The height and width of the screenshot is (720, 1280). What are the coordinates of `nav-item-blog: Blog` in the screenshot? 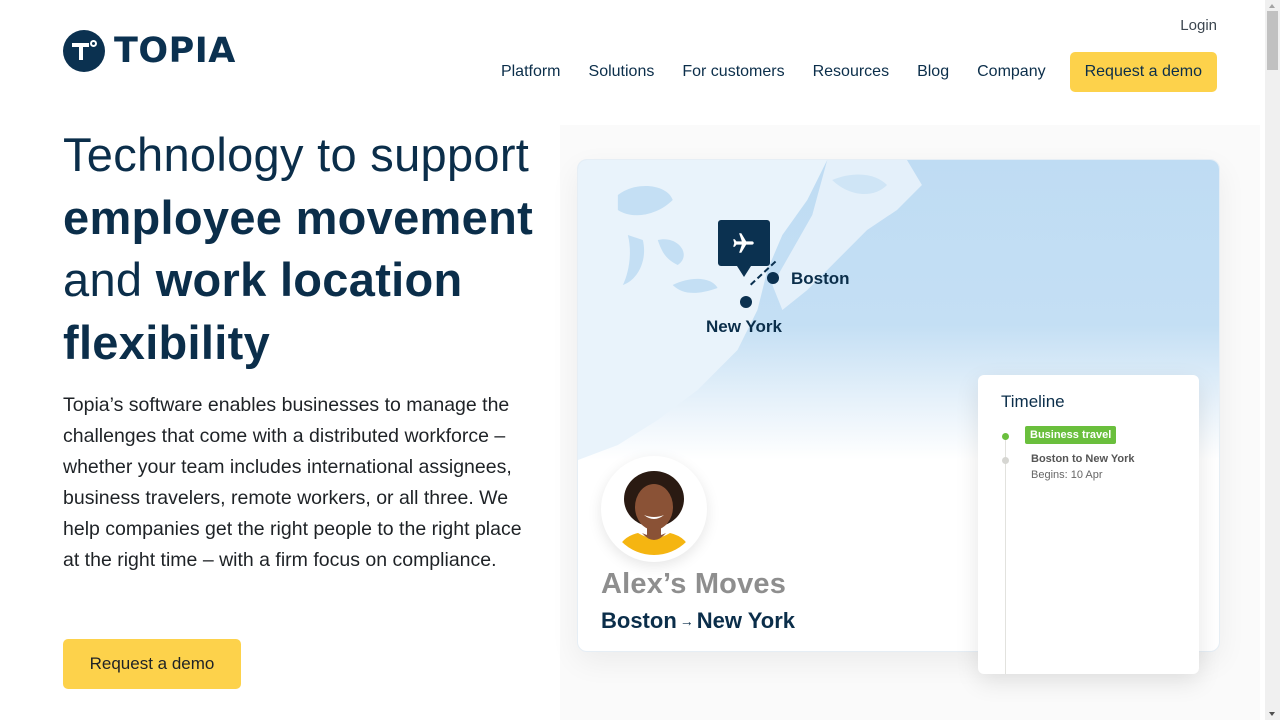 It's located at (933, 72).